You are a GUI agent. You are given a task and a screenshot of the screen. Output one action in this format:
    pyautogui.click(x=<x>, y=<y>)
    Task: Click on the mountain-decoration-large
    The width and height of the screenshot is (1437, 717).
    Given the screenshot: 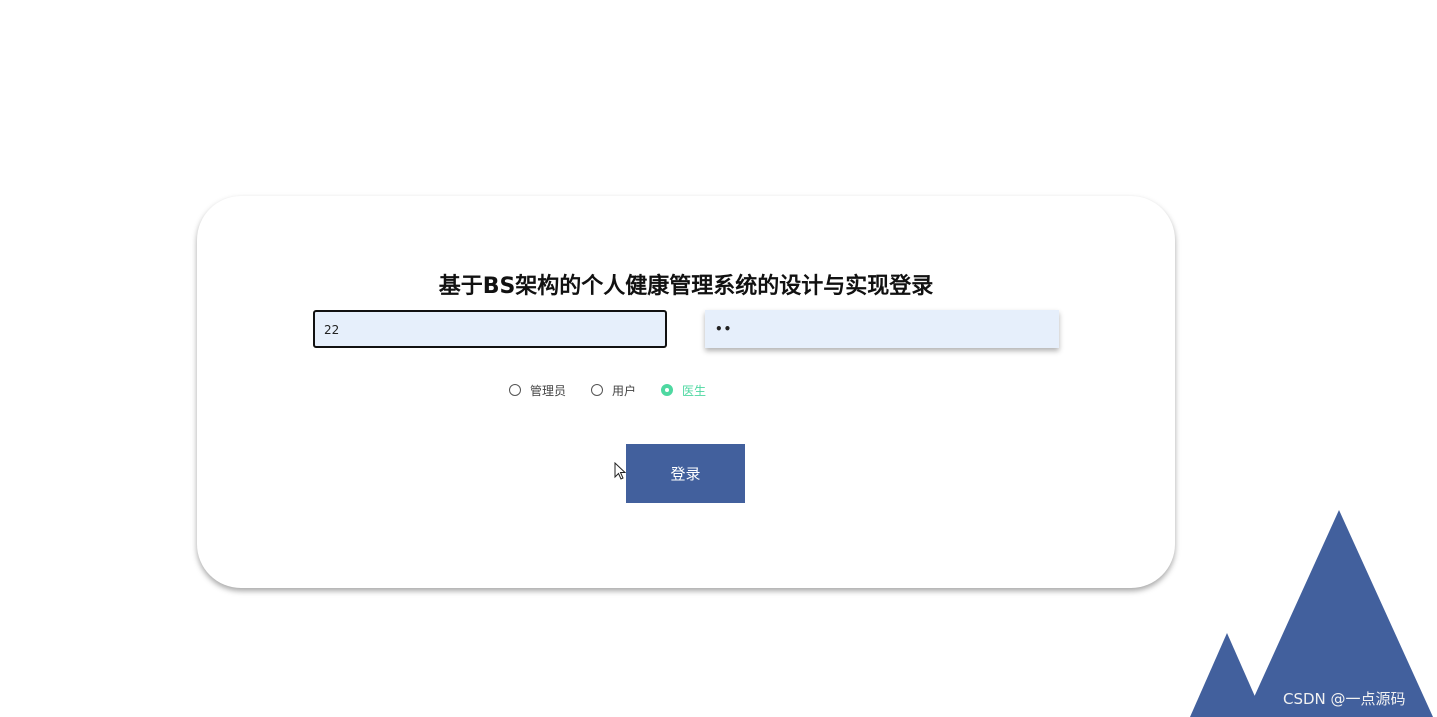 What is the action you would take?
    pyautogui.click(x=1339, y=613)
    